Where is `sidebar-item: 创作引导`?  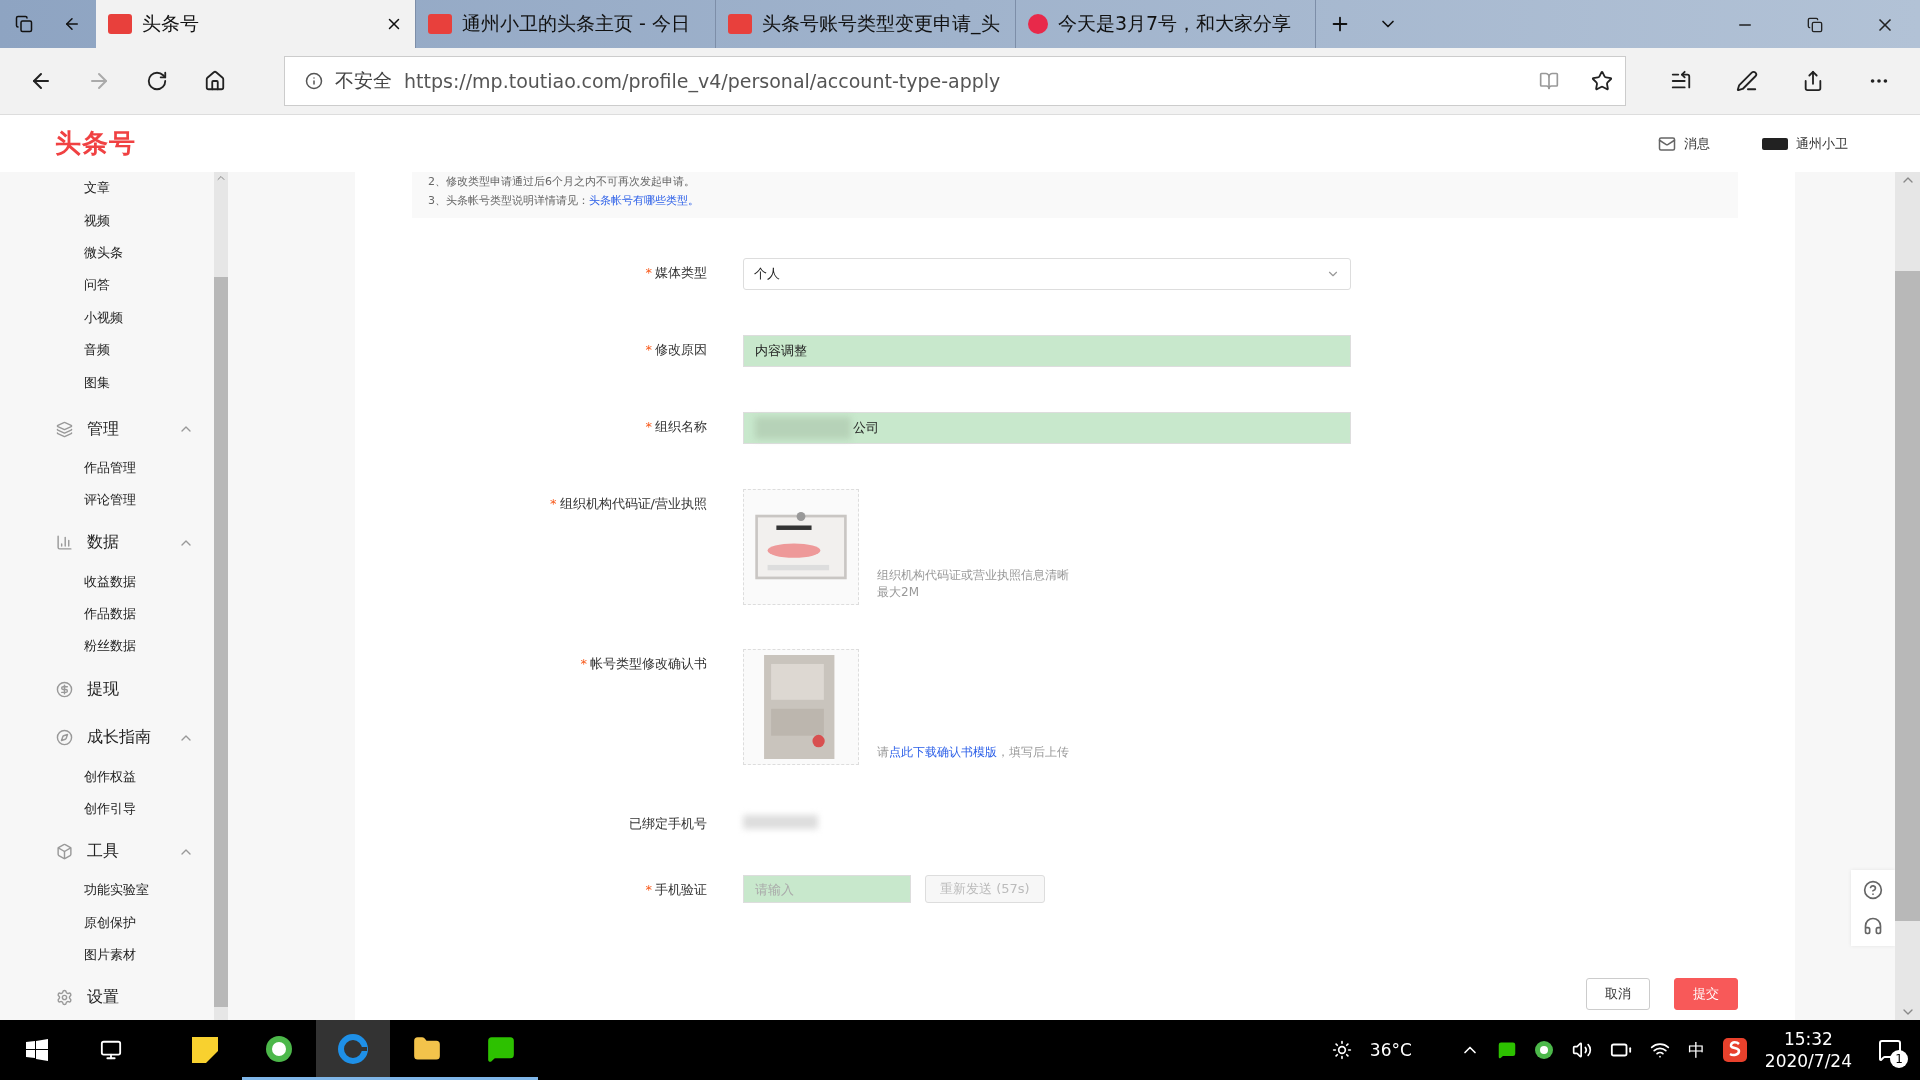
sidebar-item: 创作引导 is located at coordinates (107, 809).